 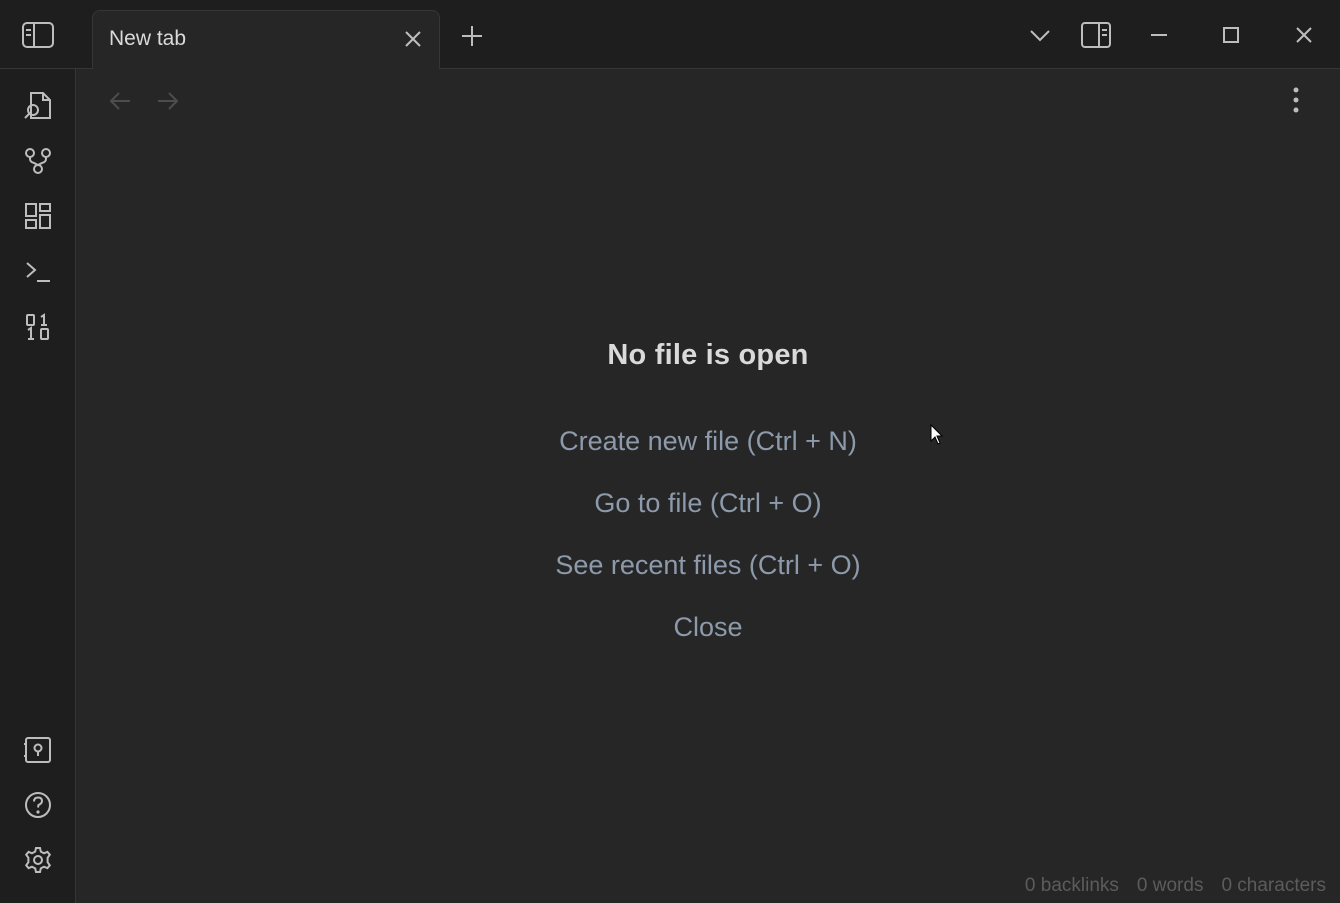 I want to click on maximize-icon, so click(x=1231, y=35).